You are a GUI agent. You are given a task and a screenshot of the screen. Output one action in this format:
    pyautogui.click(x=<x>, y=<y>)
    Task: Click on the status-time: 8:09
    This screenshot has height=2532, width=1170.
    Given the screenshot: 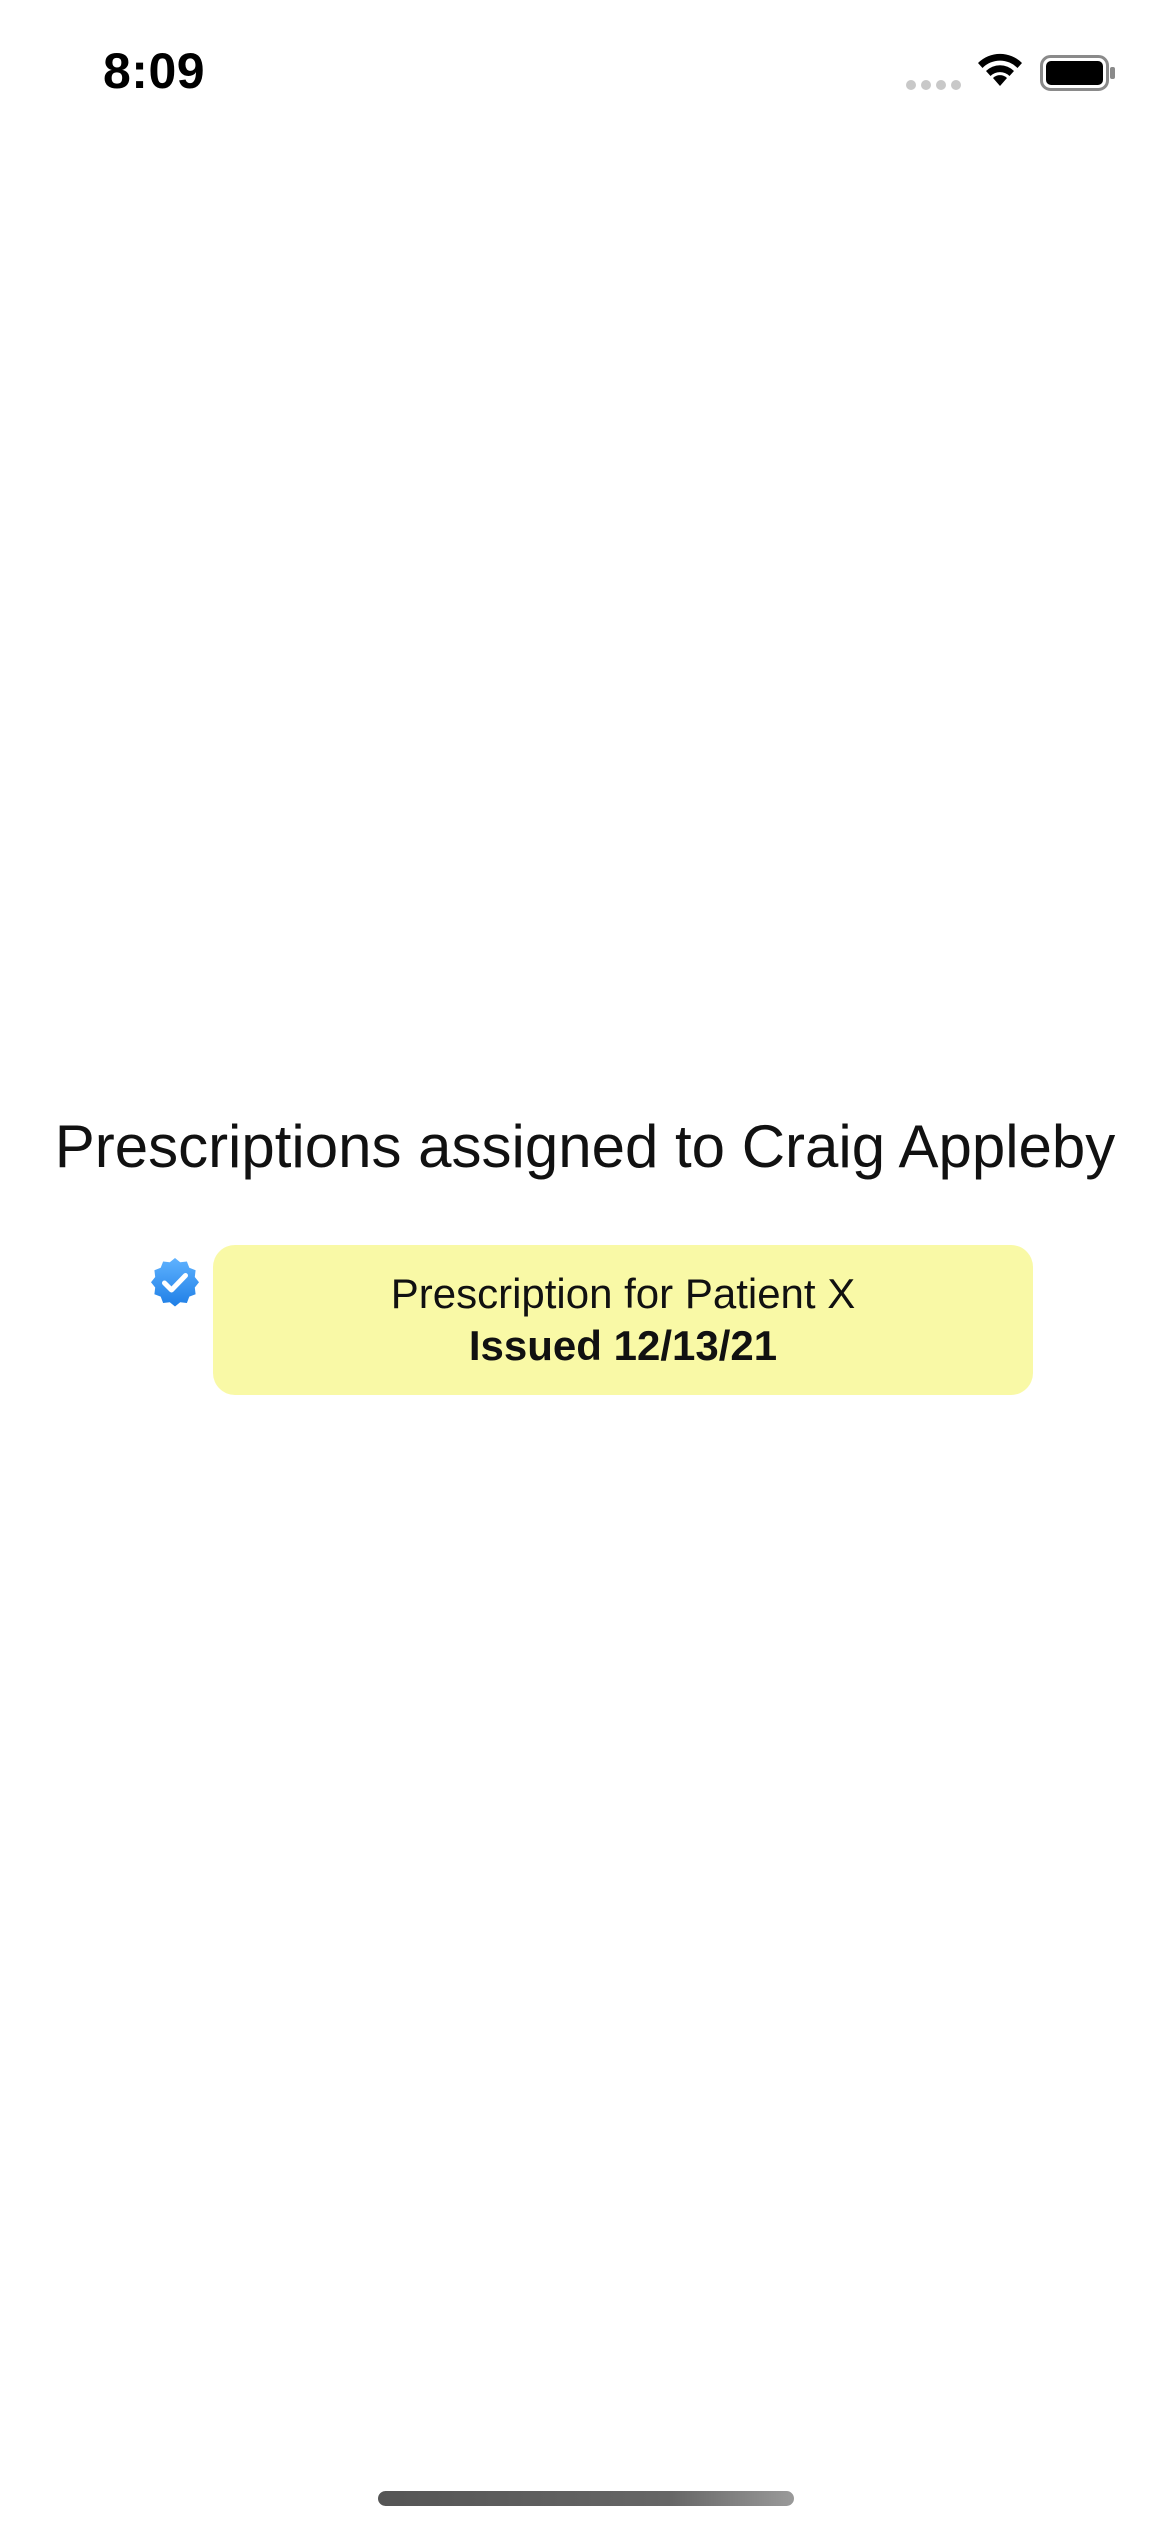 What is the action you would take?
    pyautogui.click(x=154, y=71)
    